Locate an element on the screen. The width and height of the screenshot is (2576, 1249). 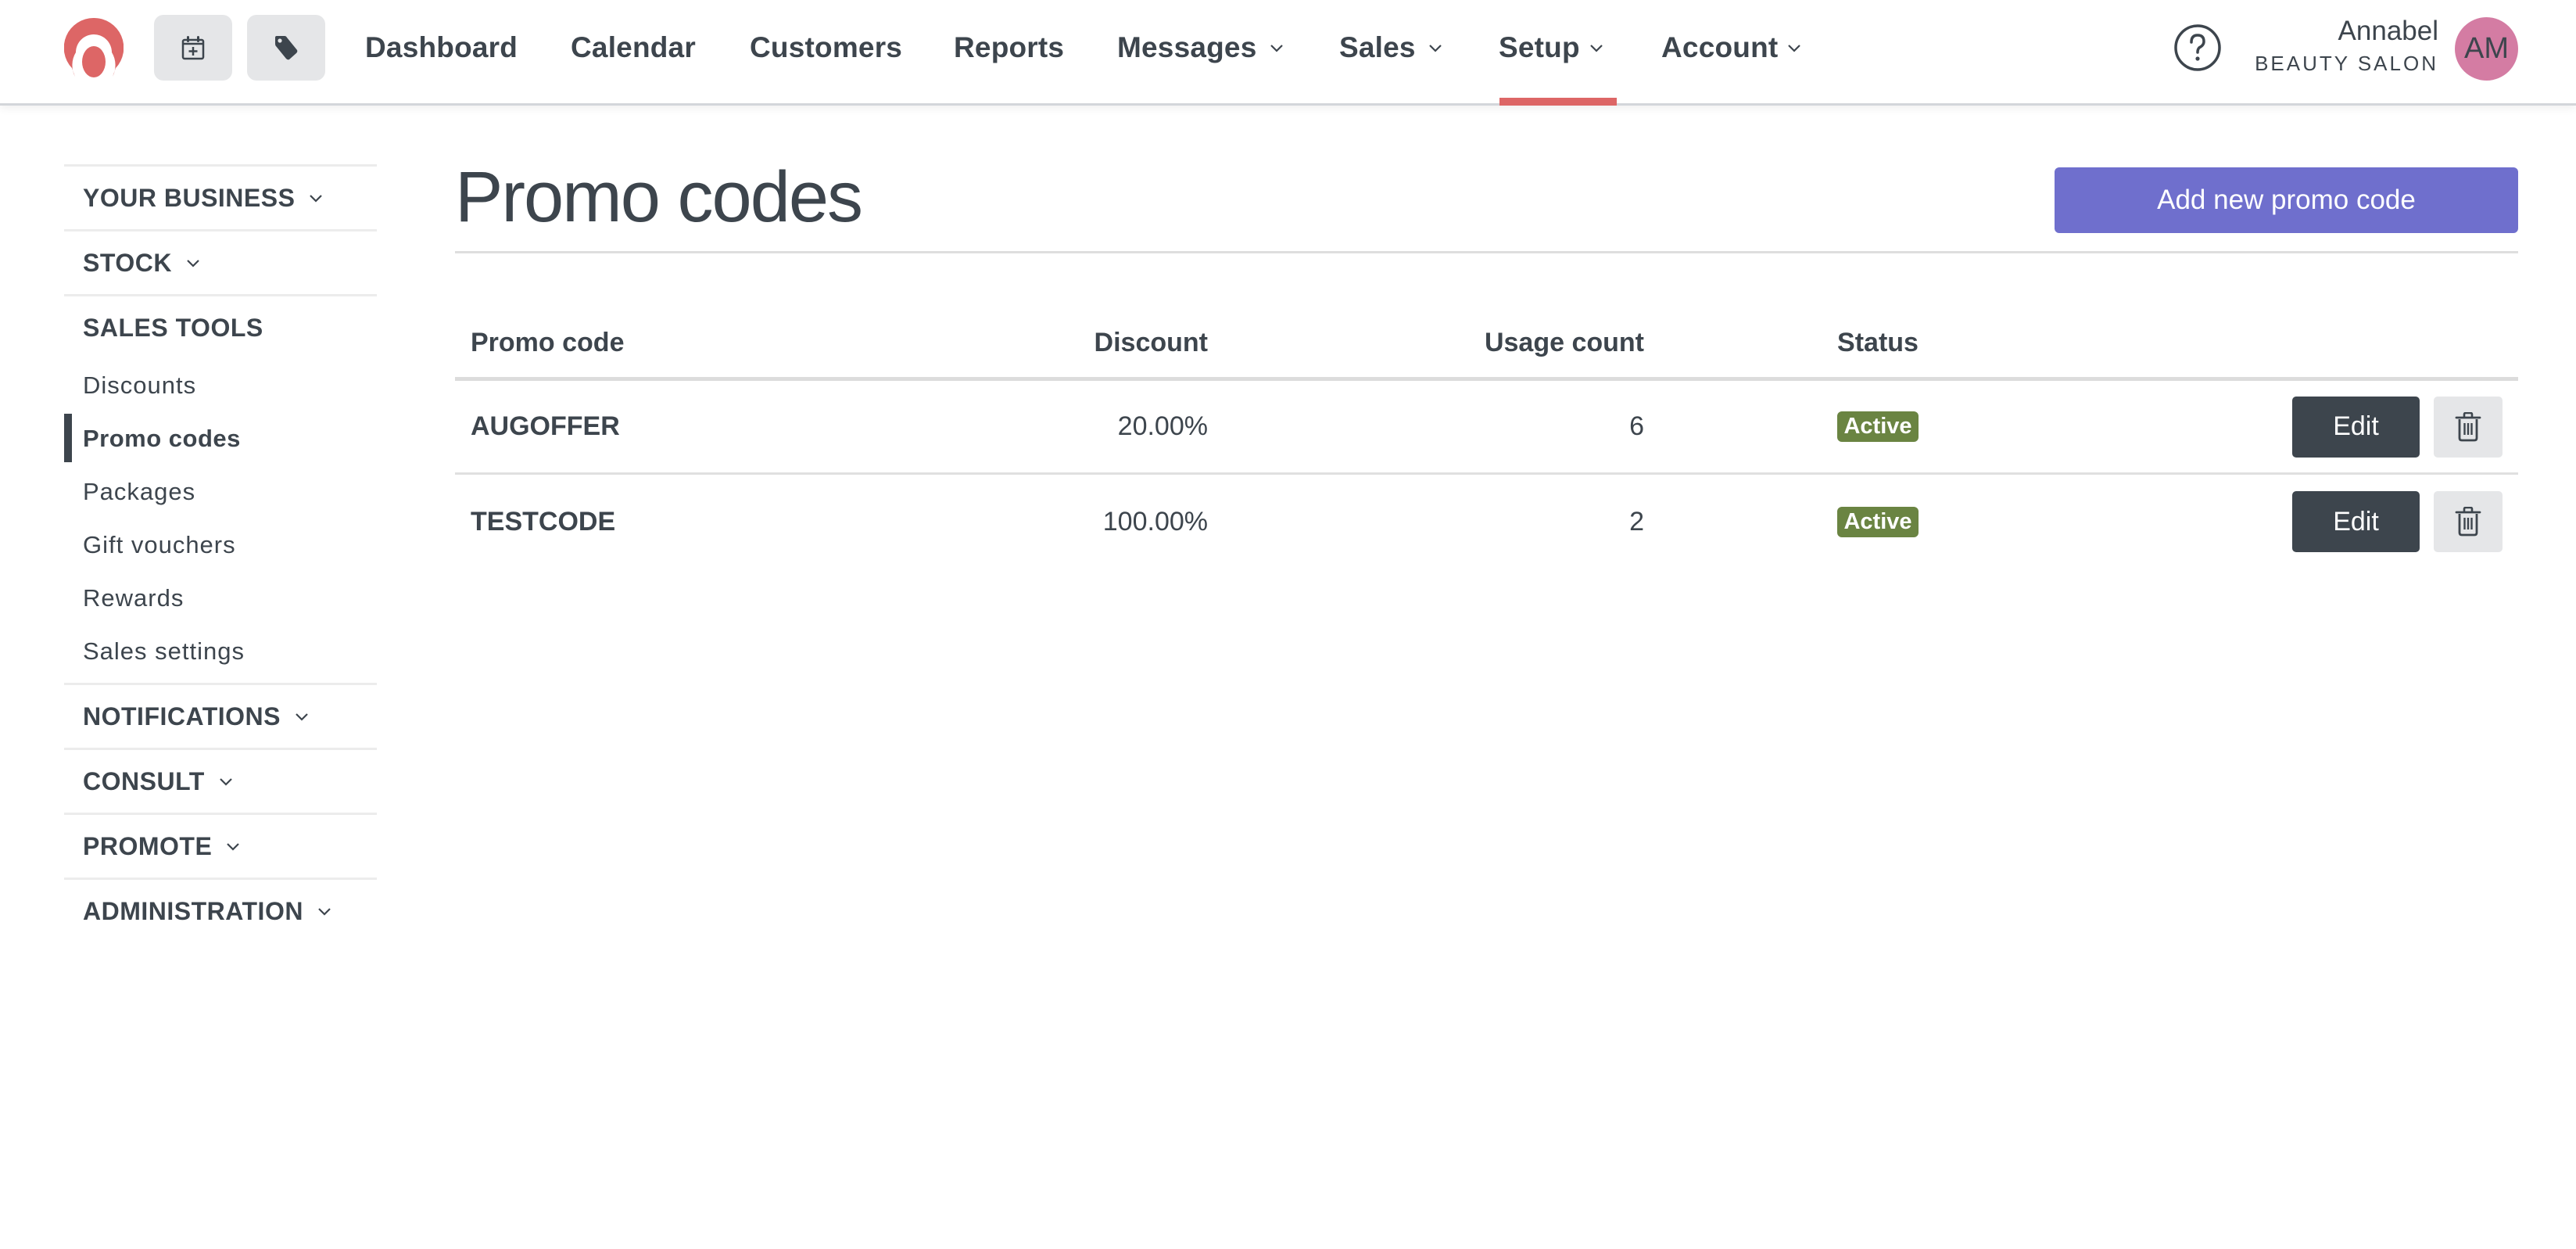
nav-dashboard: Dashboard is located at coordinates (441, 47).